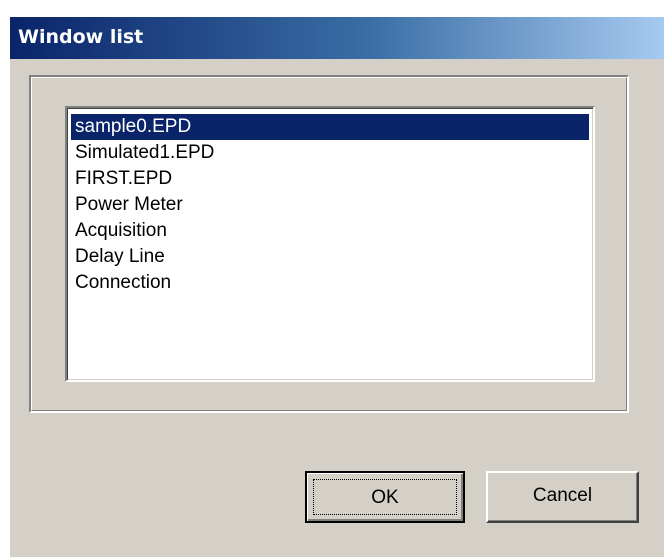 The image size is (664, 557). I want to click on list-item-delay-line: Delay Line, so click(330, 257).